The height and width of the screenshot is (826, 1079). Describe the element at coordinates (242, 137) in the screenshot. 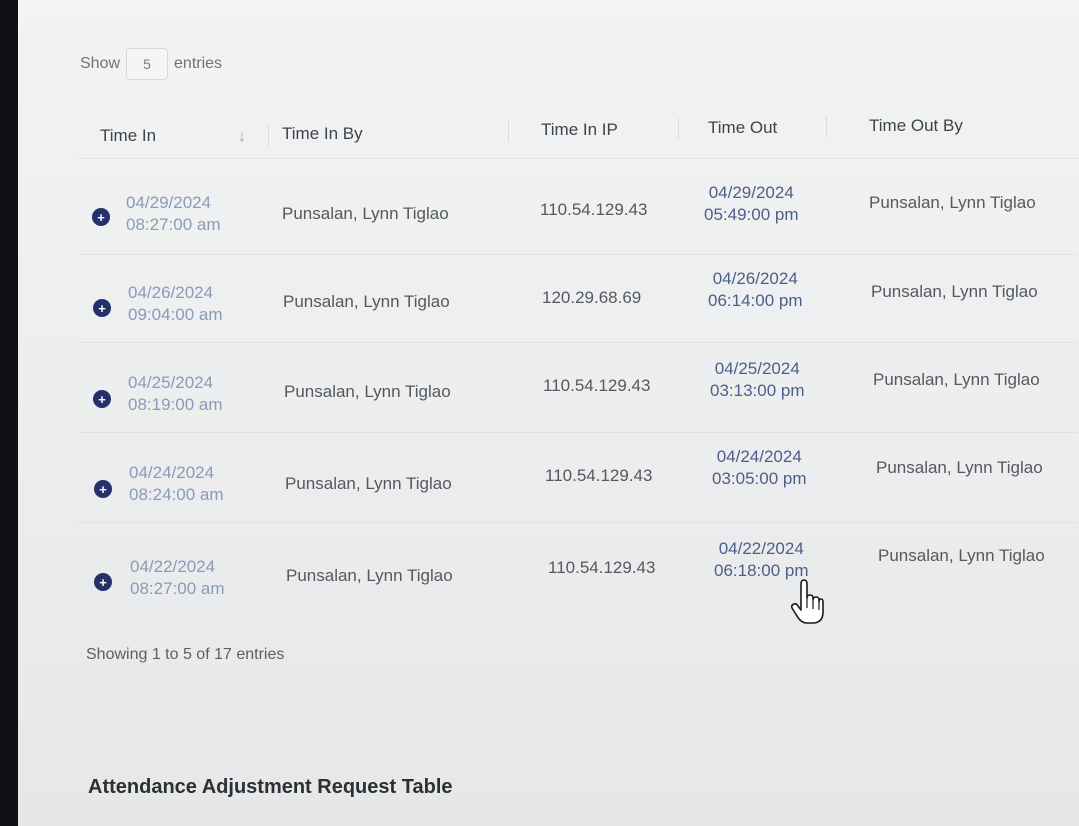

I see `sort-desc-icon: ↓` at that location.